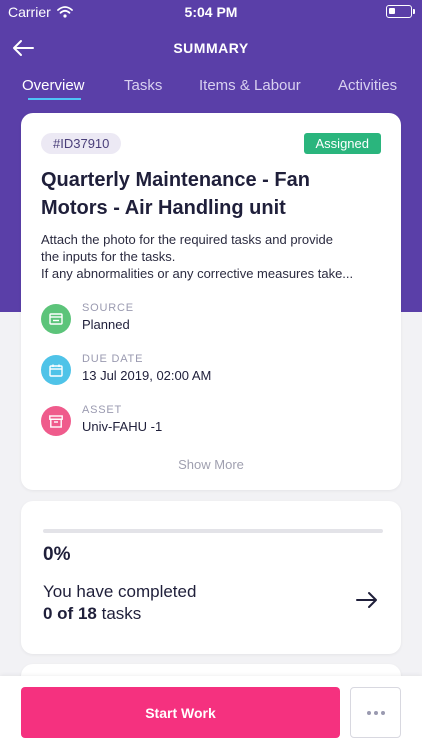 The image size is (422, 750). I want to click on show-more-link: Show More, so click(211, 464).